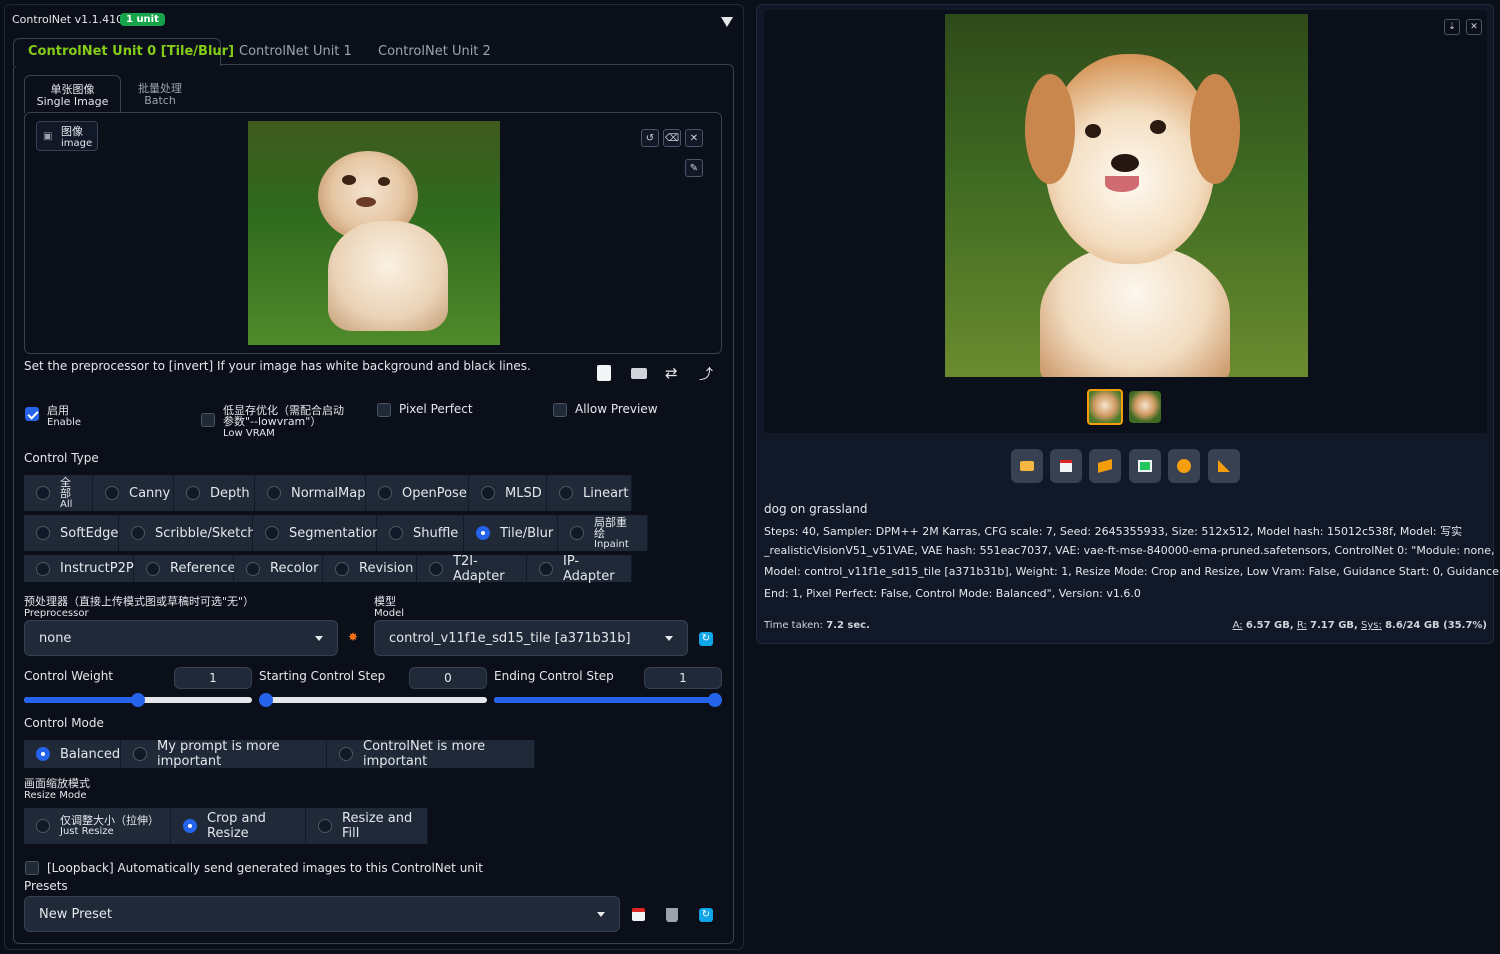  I want to click on control-type-t2i-adapter: T2I-Adapter, so click(472, 568).